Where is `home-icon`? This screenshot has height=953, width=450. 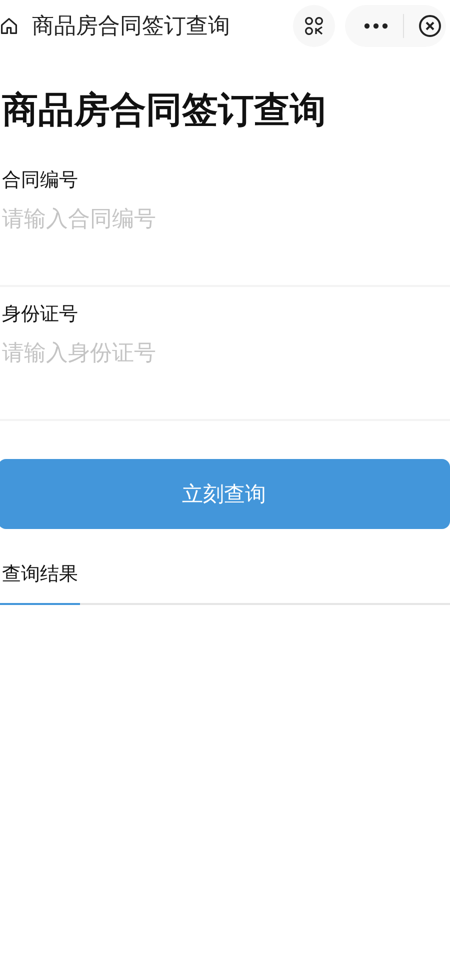 home-icon is located at coordinates (9, 26).